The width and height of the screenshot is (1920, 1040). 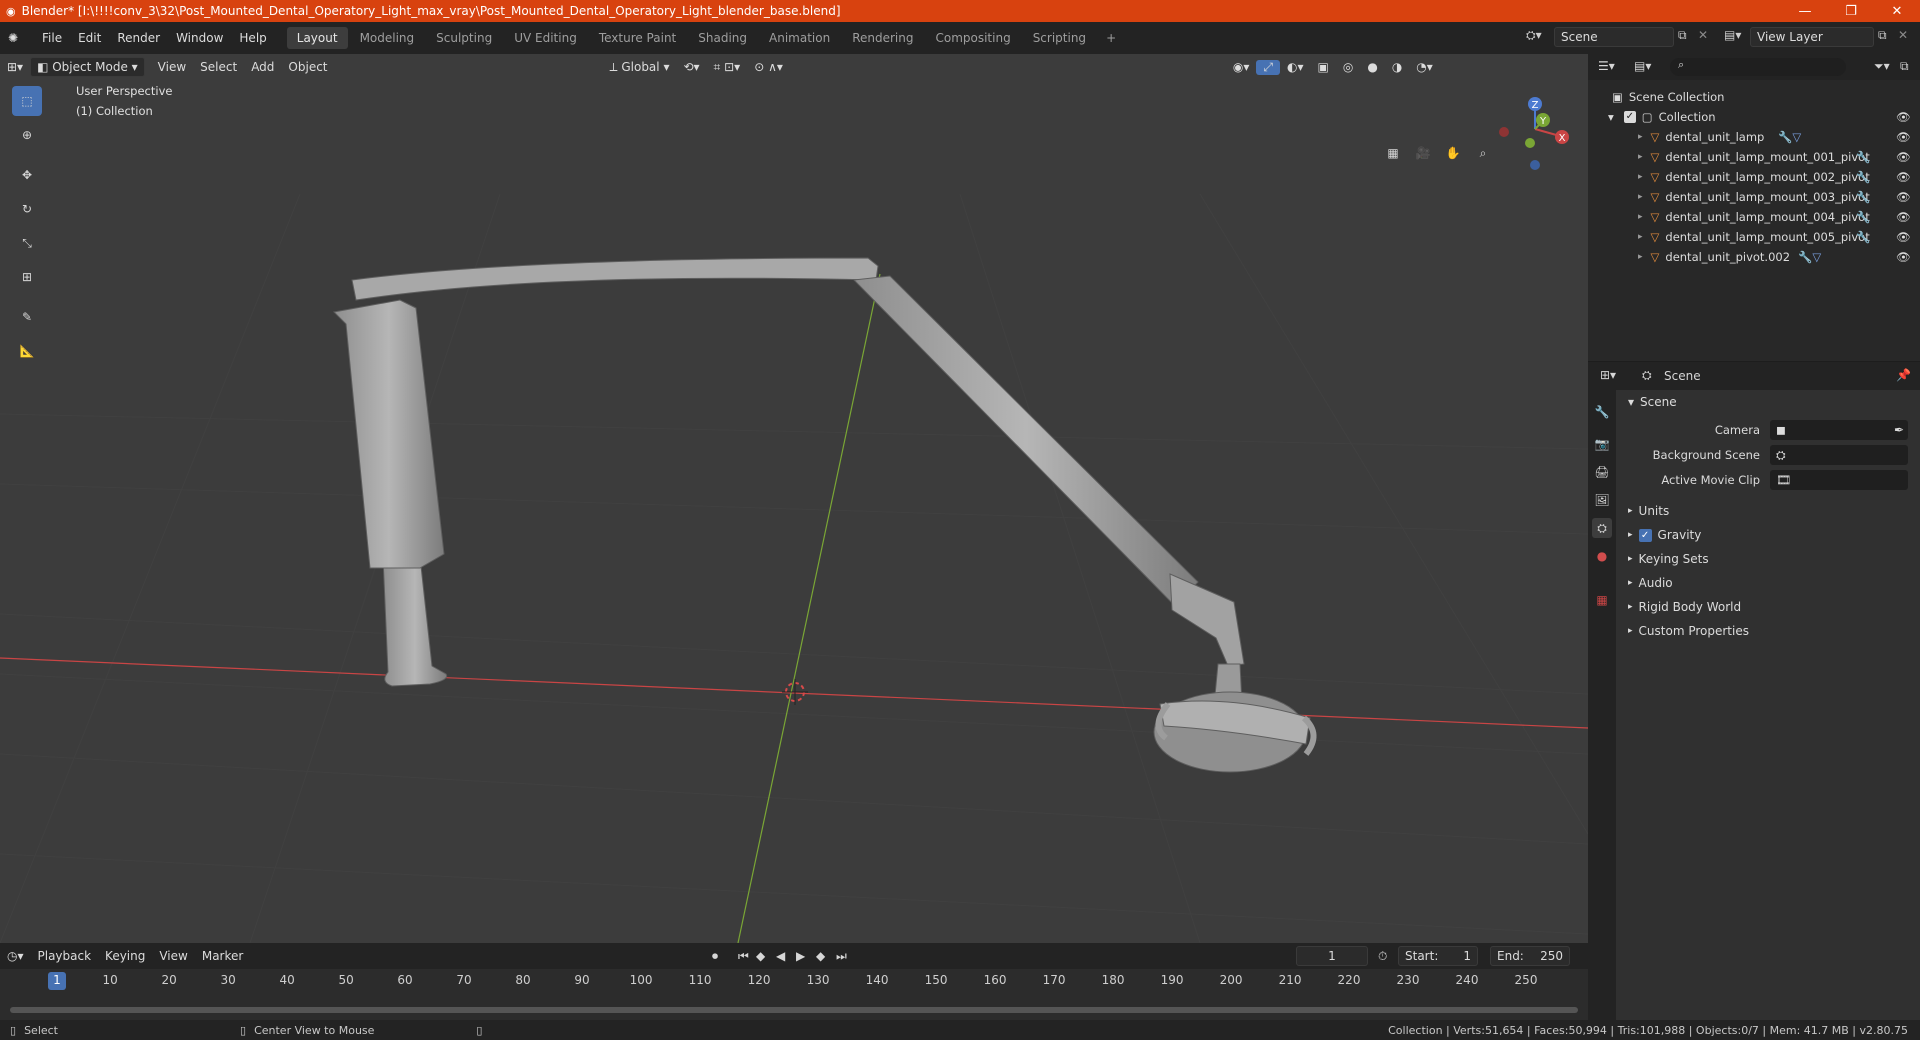 What do you see at coordinates (1754, 97) in the screenshot?
I see `outliner-scene-collection: ▣ Scene Collection` at bounding box center [1754, 97].